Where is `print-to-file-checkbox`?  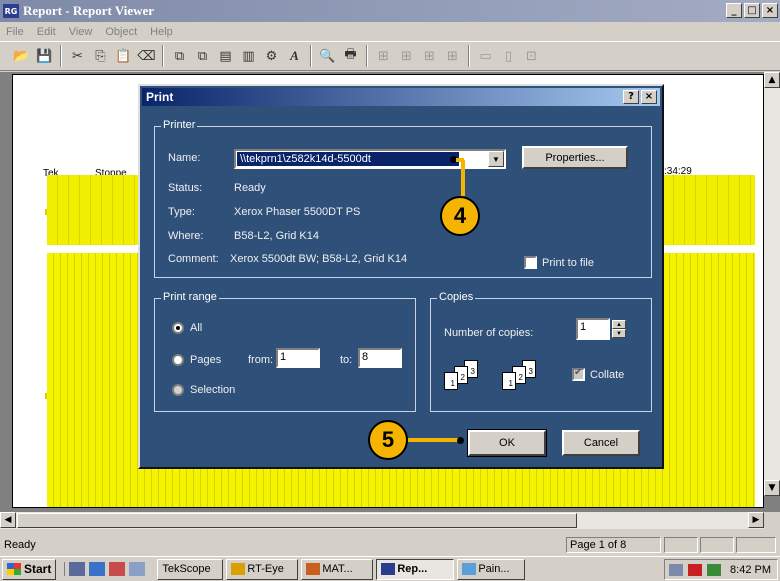 print-to-file-checkbox is located at coordinates (530, 262).